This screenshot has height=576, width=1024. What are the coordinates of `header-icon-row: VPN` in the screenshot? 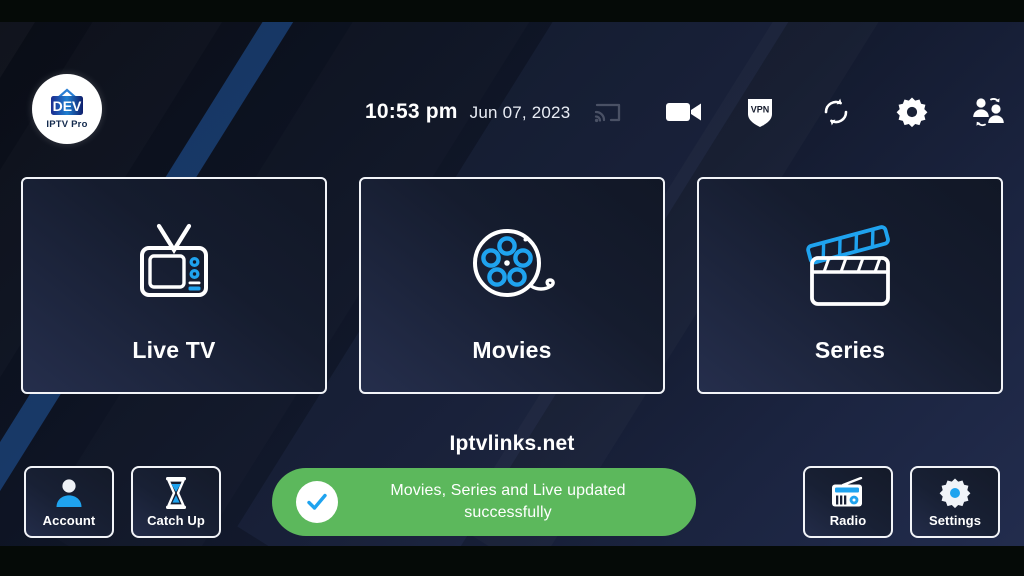 It's located at (798, 112).